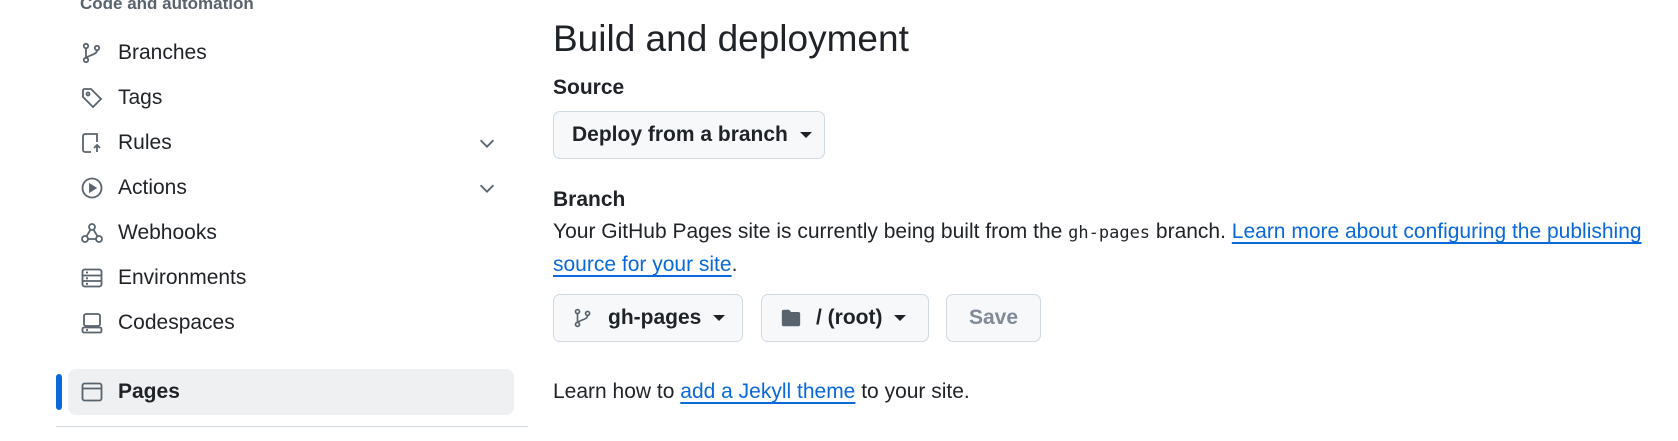  What do you see at coordinates (767, 391) in the screenshot?
I see `jekyll-theme-link: add a Jekyll theme` at bounding box center [767, 391].